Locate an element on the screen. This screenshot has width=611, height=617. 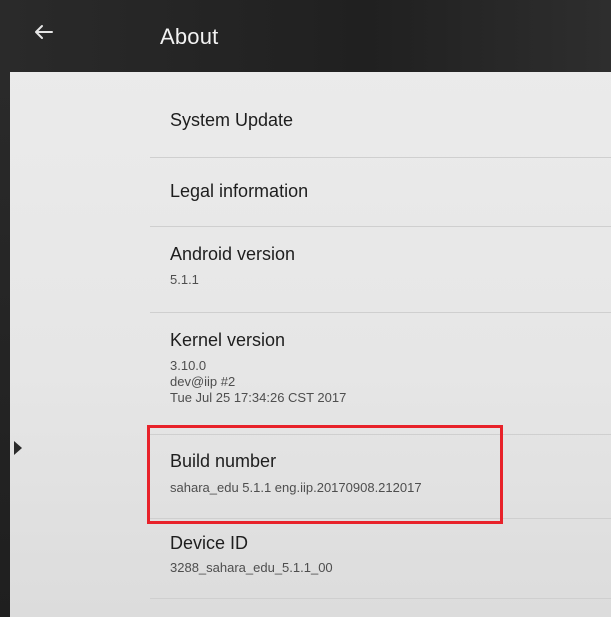
setting-summary: dev@iip #2 is located at coordinates (203, 381).